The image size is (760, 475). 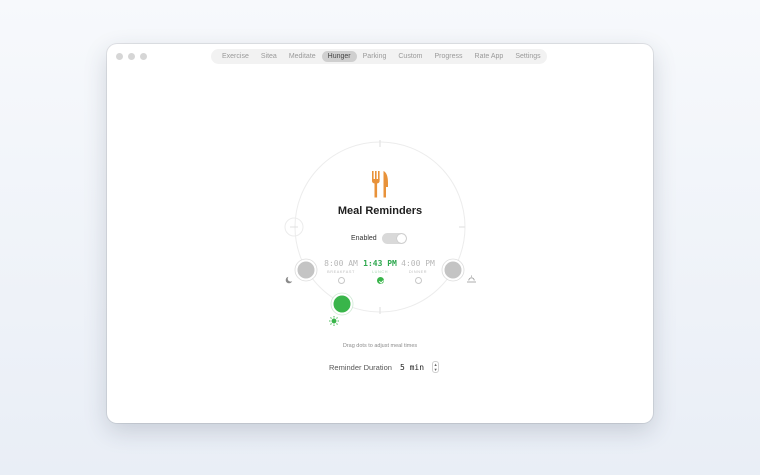 What do you see at coordinates (394, 238) in the screenshot?
I see `enabled-toggle` at bounding box center [394, 238].